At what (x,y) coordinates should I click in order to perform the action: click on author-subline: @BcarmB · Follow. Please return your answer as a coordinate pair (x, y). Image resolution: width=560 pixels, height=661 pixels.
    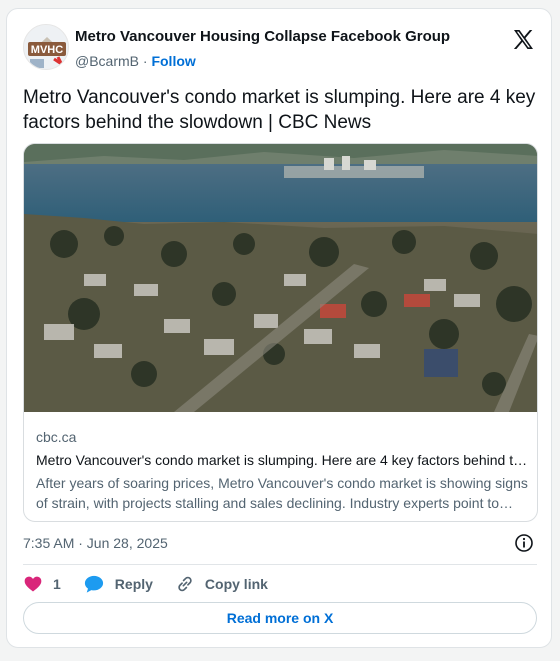
    Looking at the image, I should click on (262, 61).